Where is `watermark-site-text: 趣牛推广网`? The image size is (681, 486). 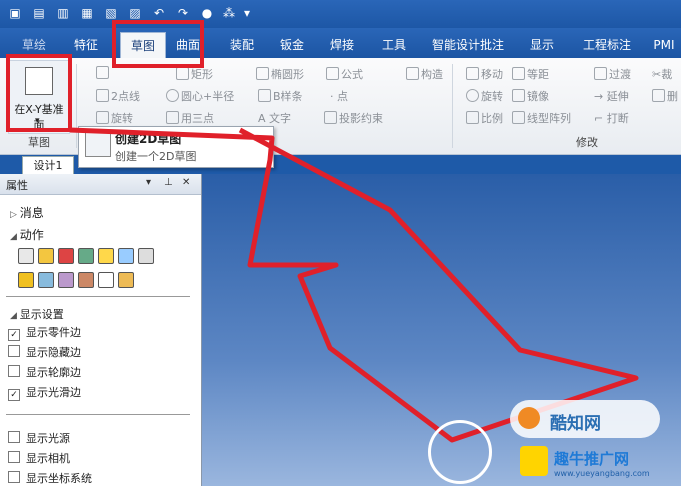 watermark-site-text: 趣牛推广网 is located at coordinates (592, 459).